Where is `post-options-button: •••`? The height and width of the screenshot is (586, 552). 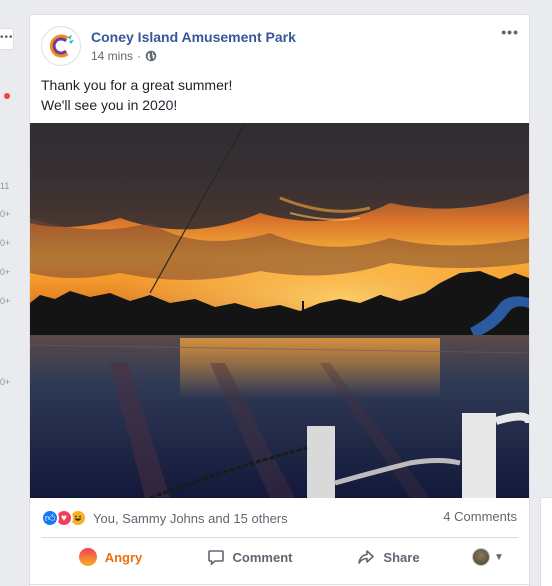
post-options-button: ••• is located at coordinates (510, 32).